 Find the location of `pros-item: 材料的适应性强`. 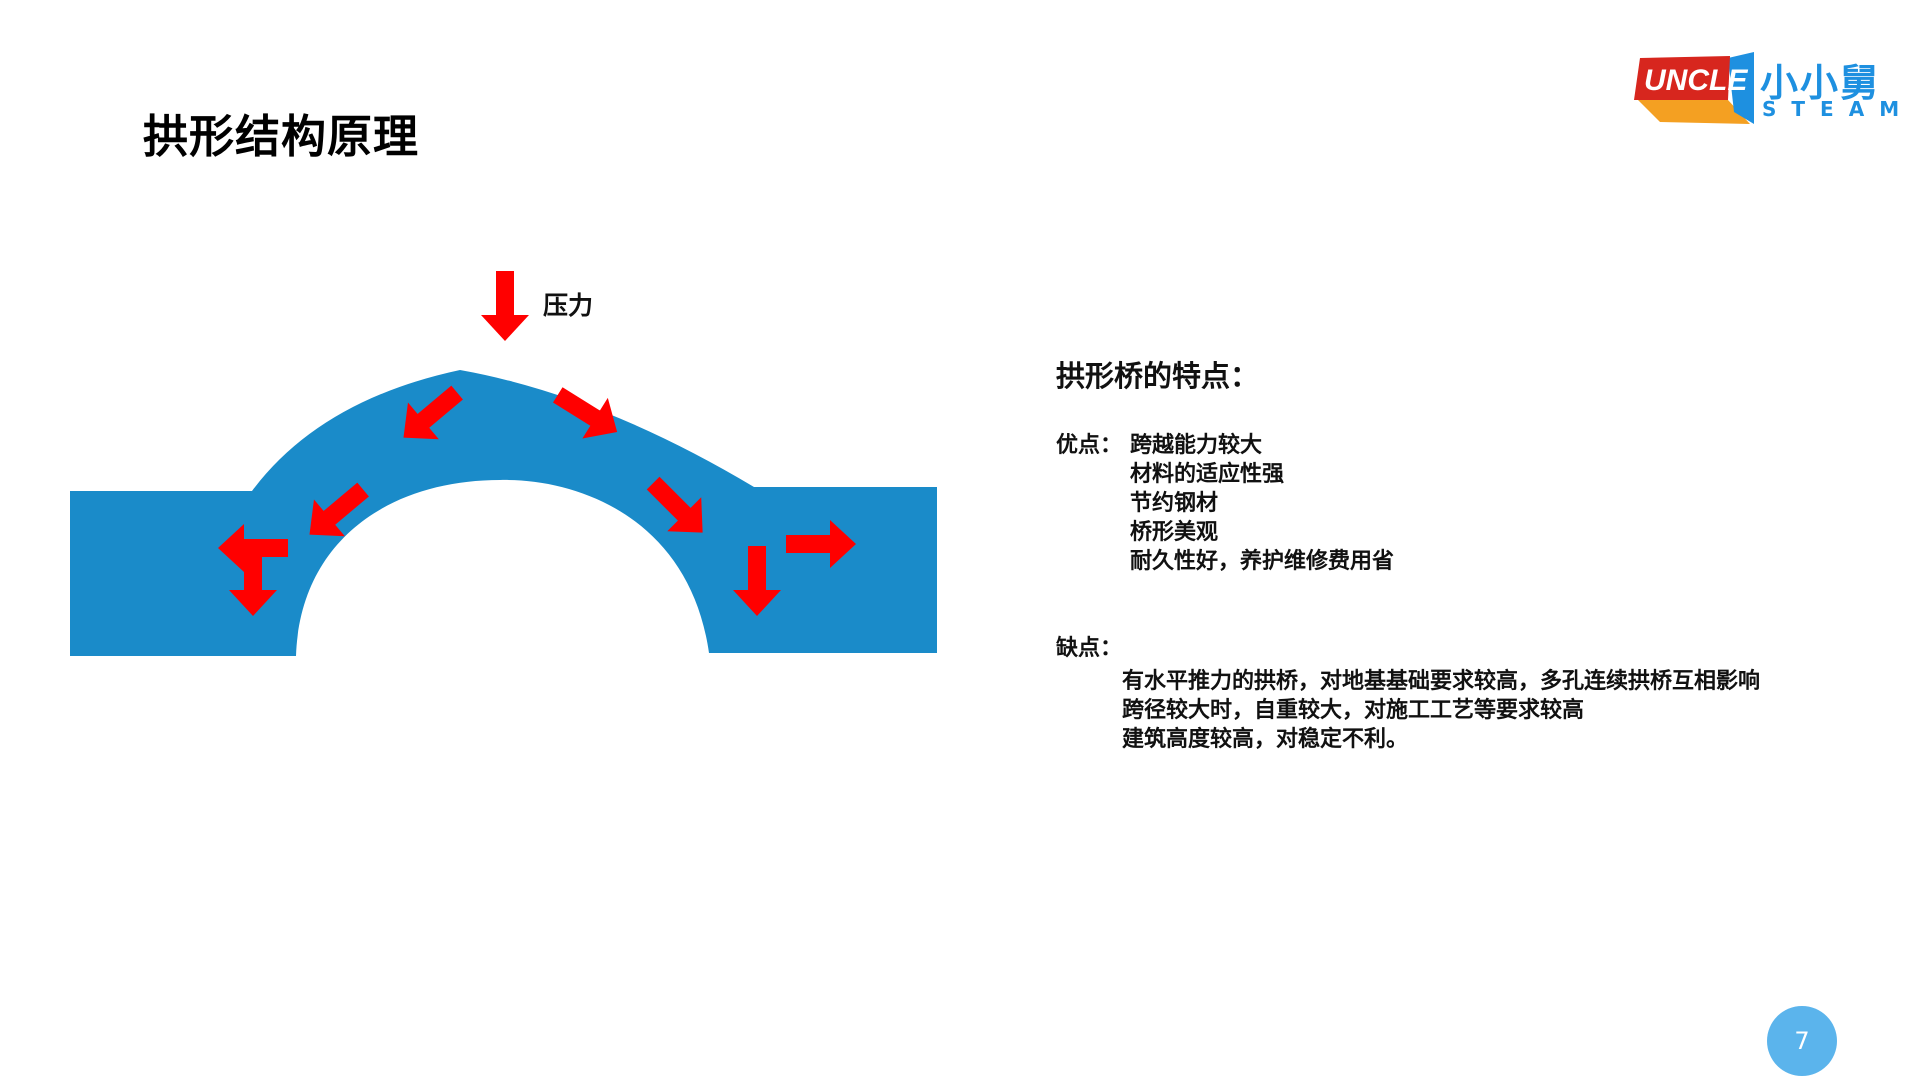

pros-item: 材料的适应性强 is located at coordinates (1207, 474).